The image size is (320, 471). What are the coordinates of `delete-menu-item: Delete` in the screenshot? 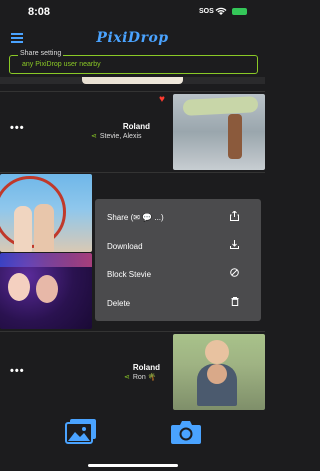 It's located at (178, 303).